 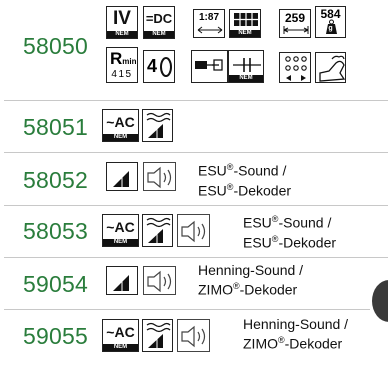 What do you see at coordinates (55, 180) in the screenshot?
I see `article-number: 58052` at bounding box center [55, 180].